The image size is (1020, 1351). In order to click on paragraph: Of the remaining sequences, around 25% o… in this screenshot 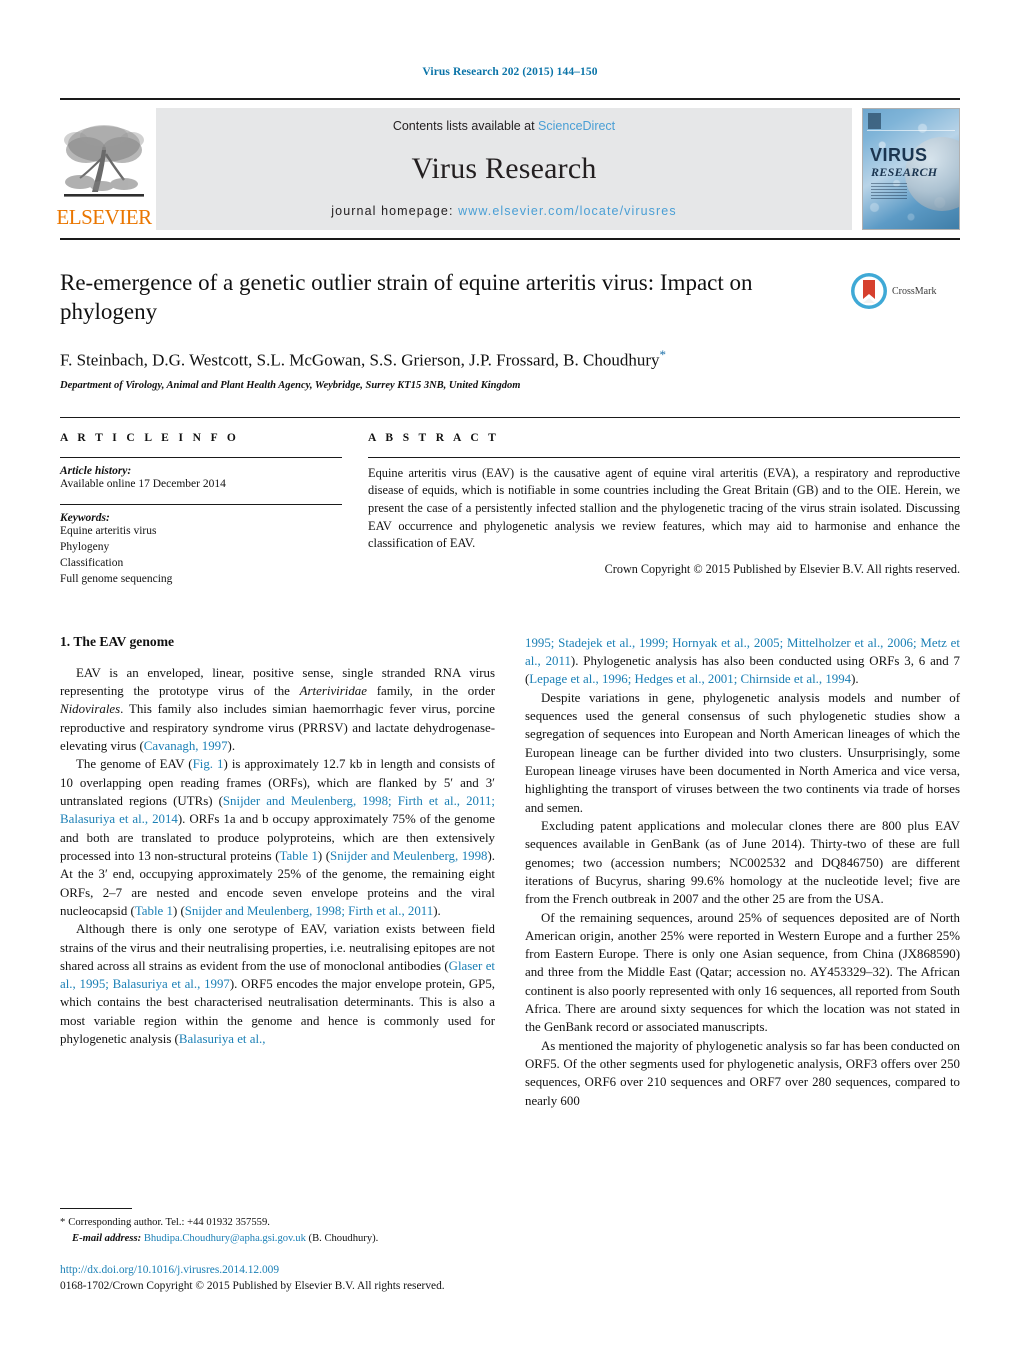, I will do `click(742, 972)`.